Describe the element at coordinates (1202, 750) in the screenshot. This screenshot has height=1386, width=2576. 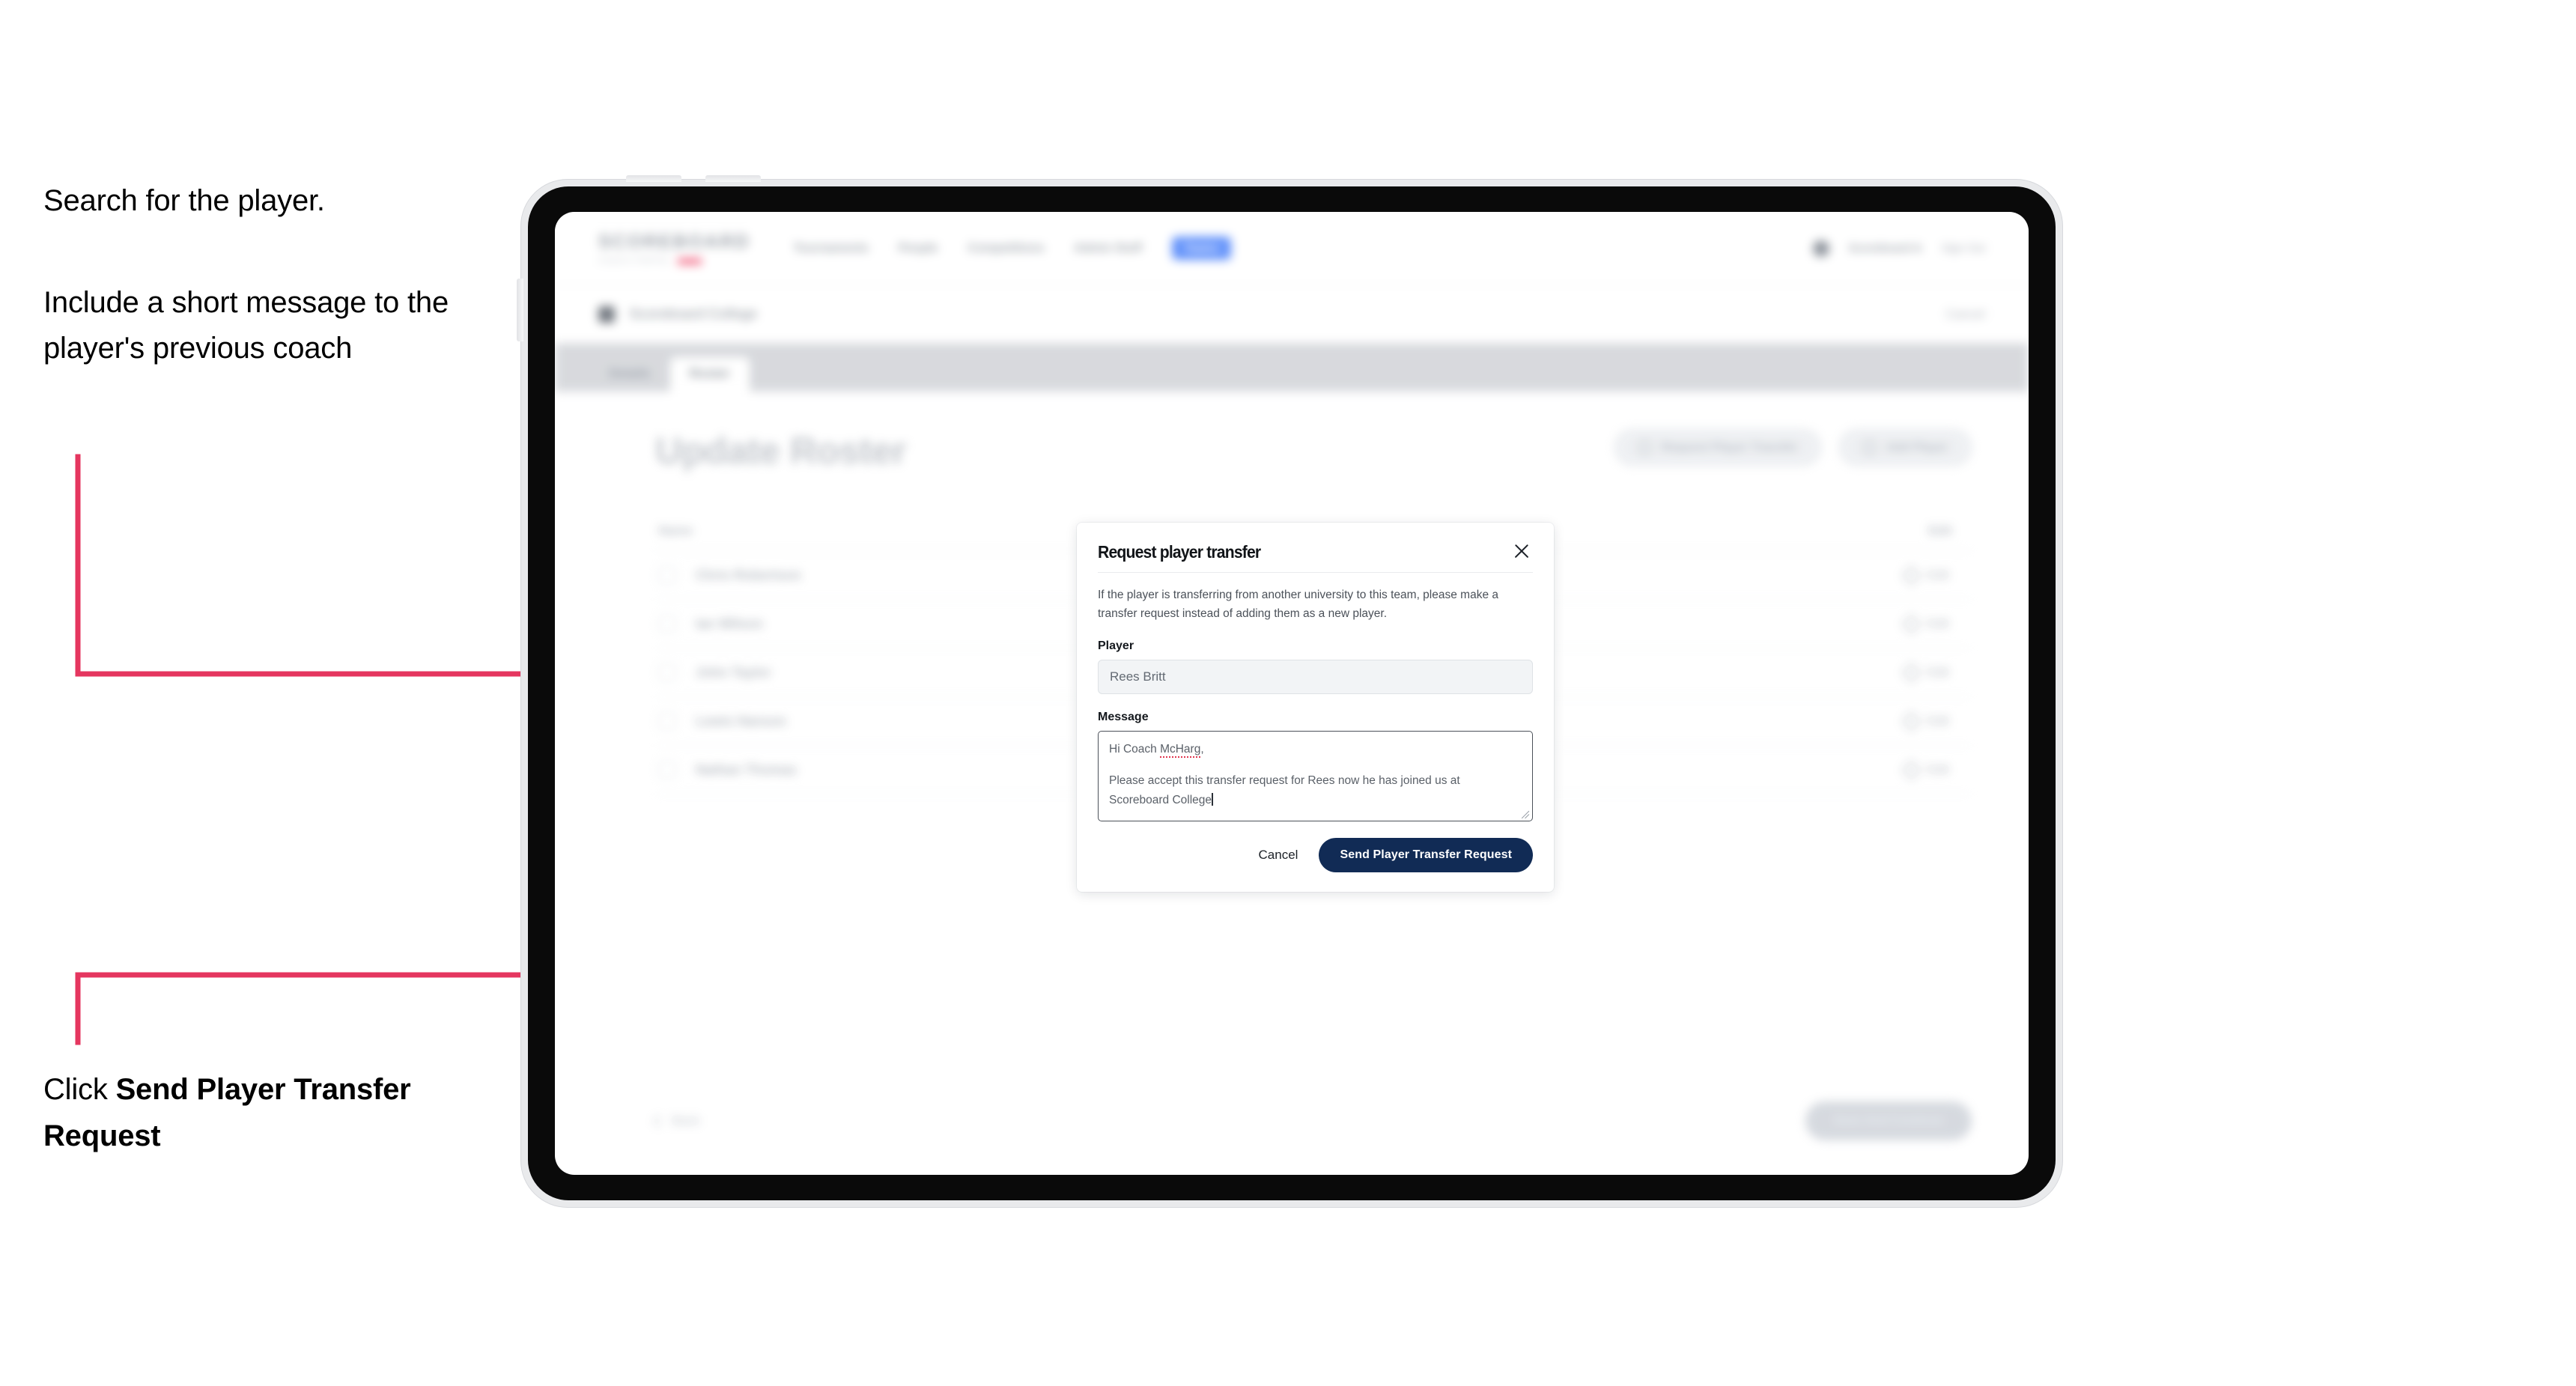
I see `message-comma: ,` at that location.